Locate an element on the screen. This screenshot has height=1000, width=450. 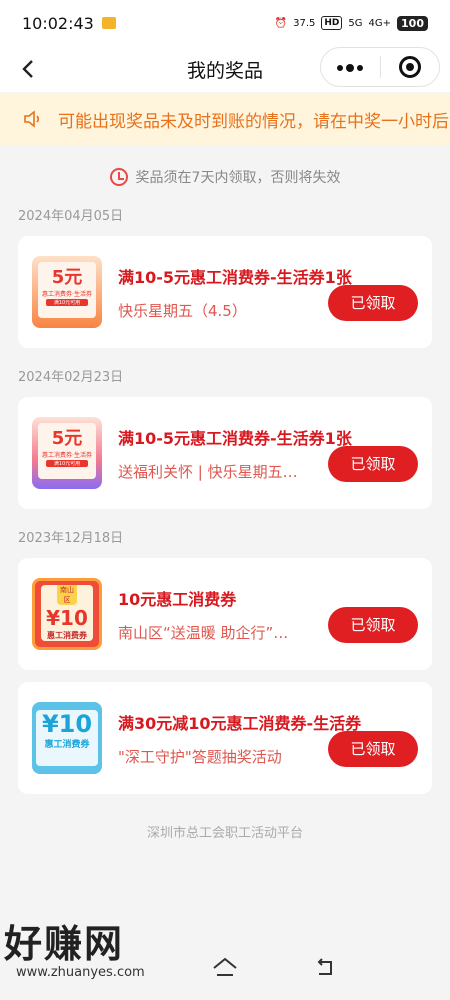
signal-5g: 5G is located at coordinates (355, 23).